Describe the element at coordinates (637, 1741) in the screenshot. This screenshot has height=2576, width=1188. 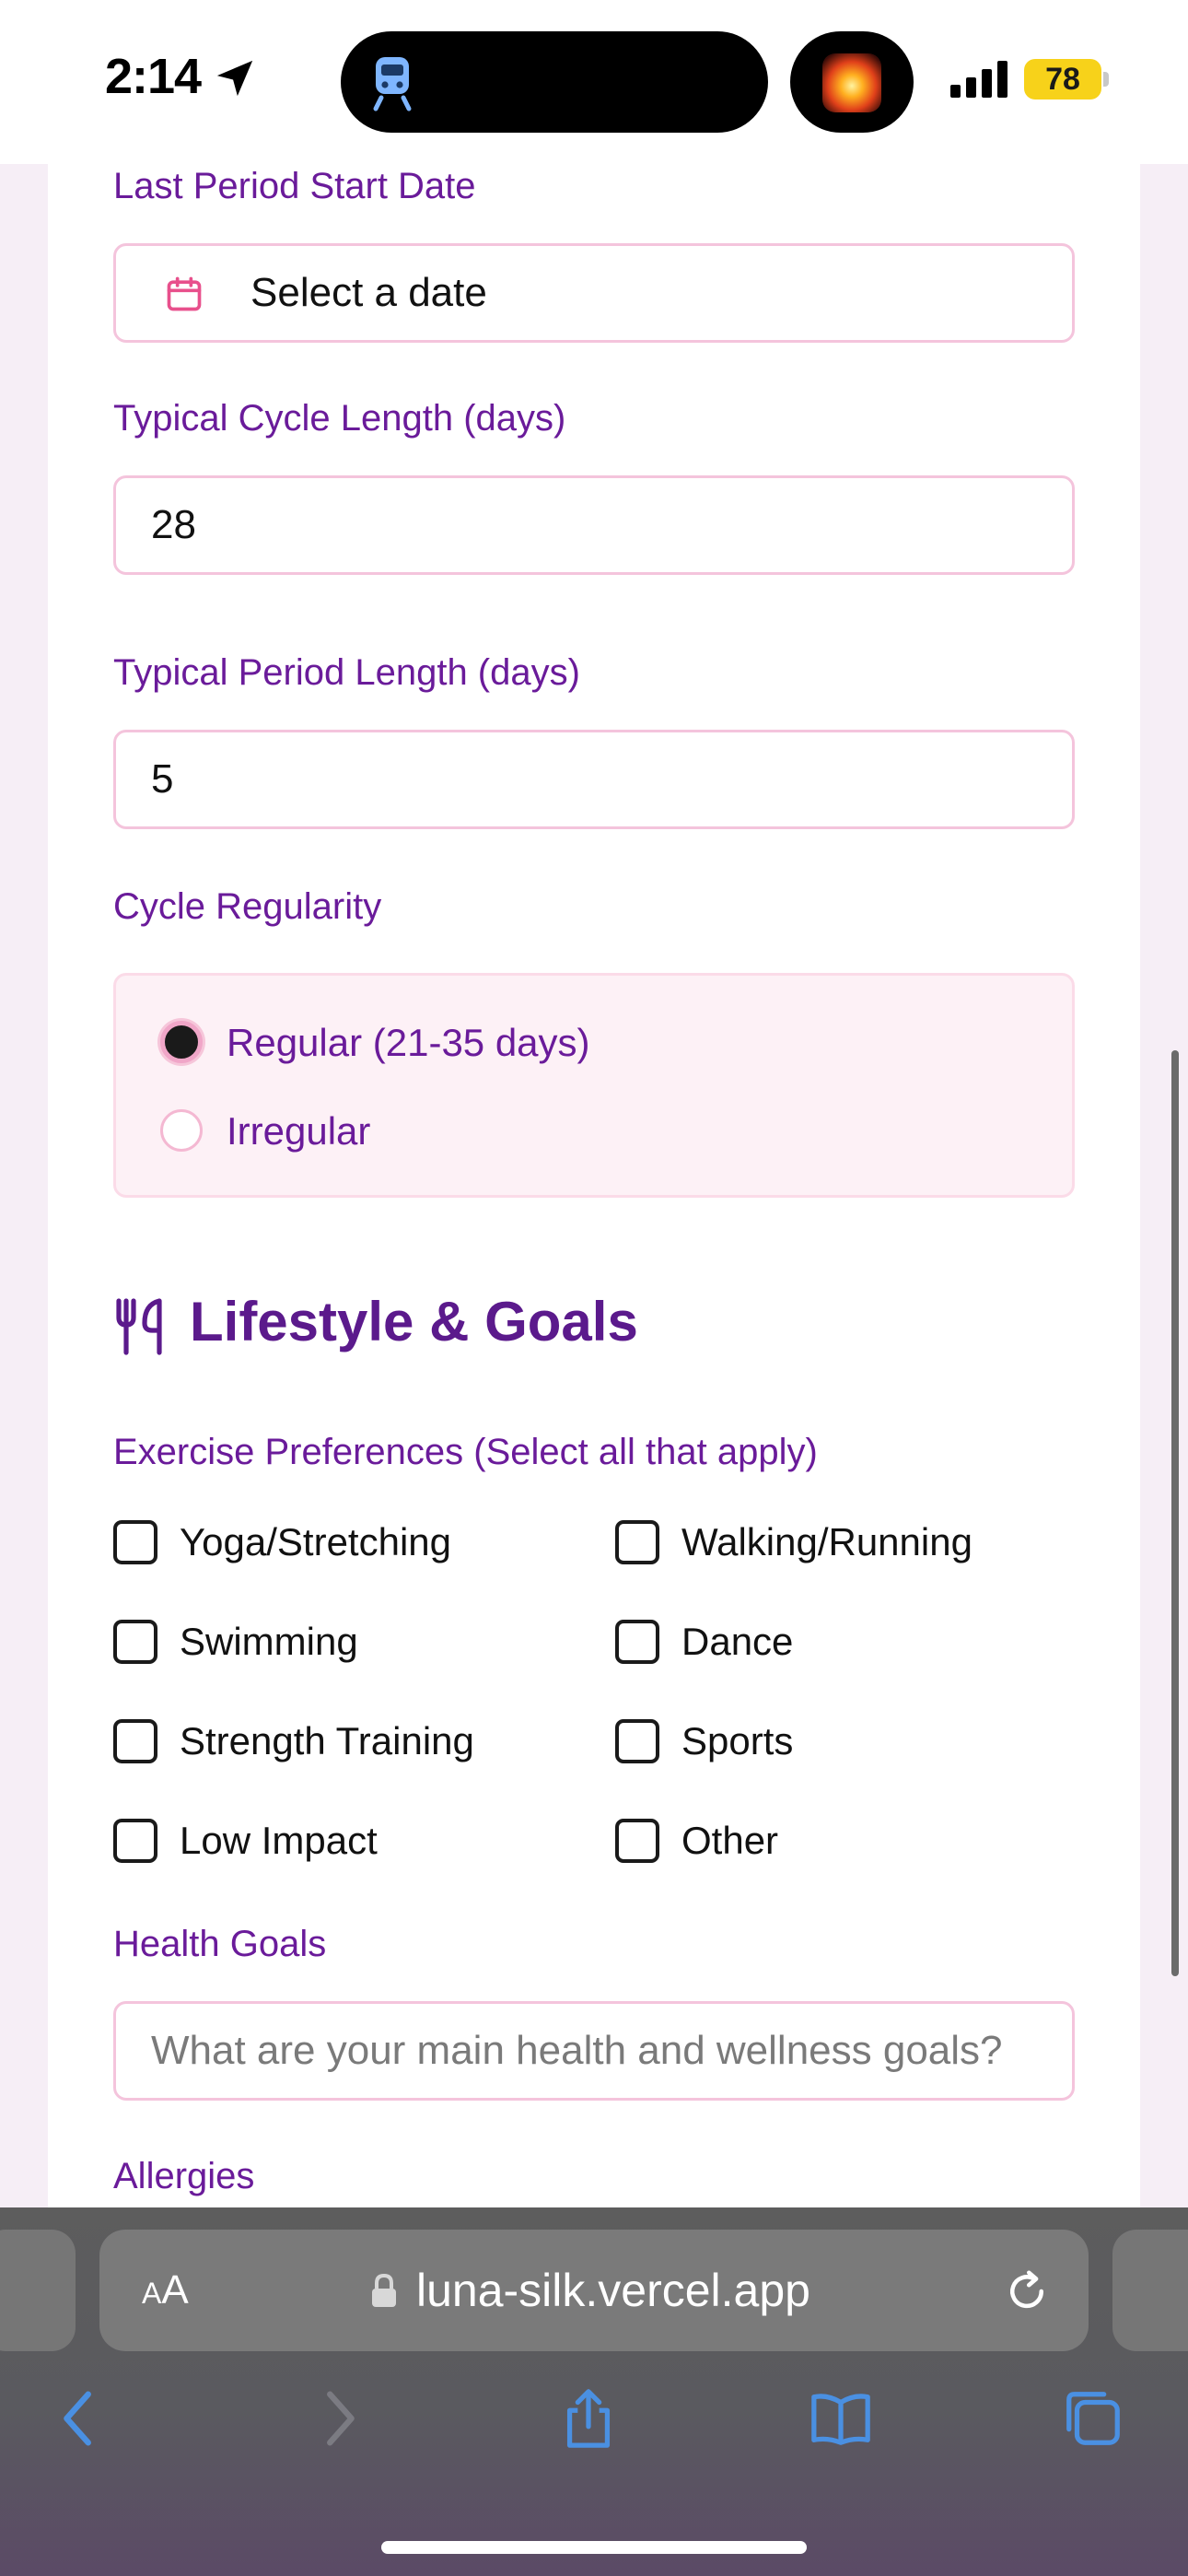
I see `checkbox-sports` at that location.